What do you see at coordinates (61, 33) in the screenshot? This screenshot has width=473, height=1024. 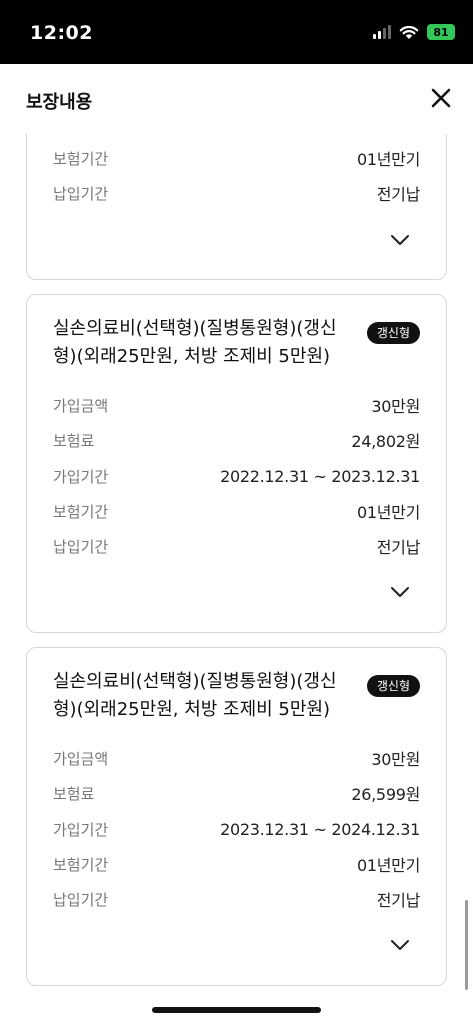 I see `status-time: 12:02` at bounding box center [61, 33].